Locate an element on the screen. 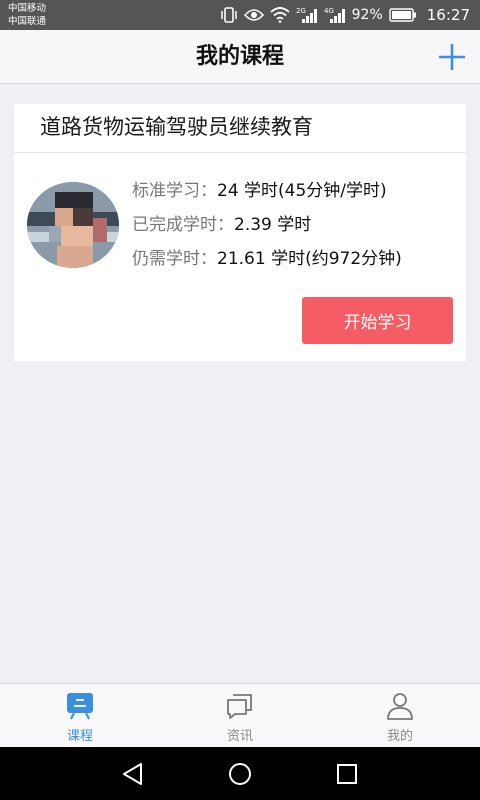 This screenshot has width=480, height=800. signal-4g-icon: 4G is located at coordinates (334, 15).